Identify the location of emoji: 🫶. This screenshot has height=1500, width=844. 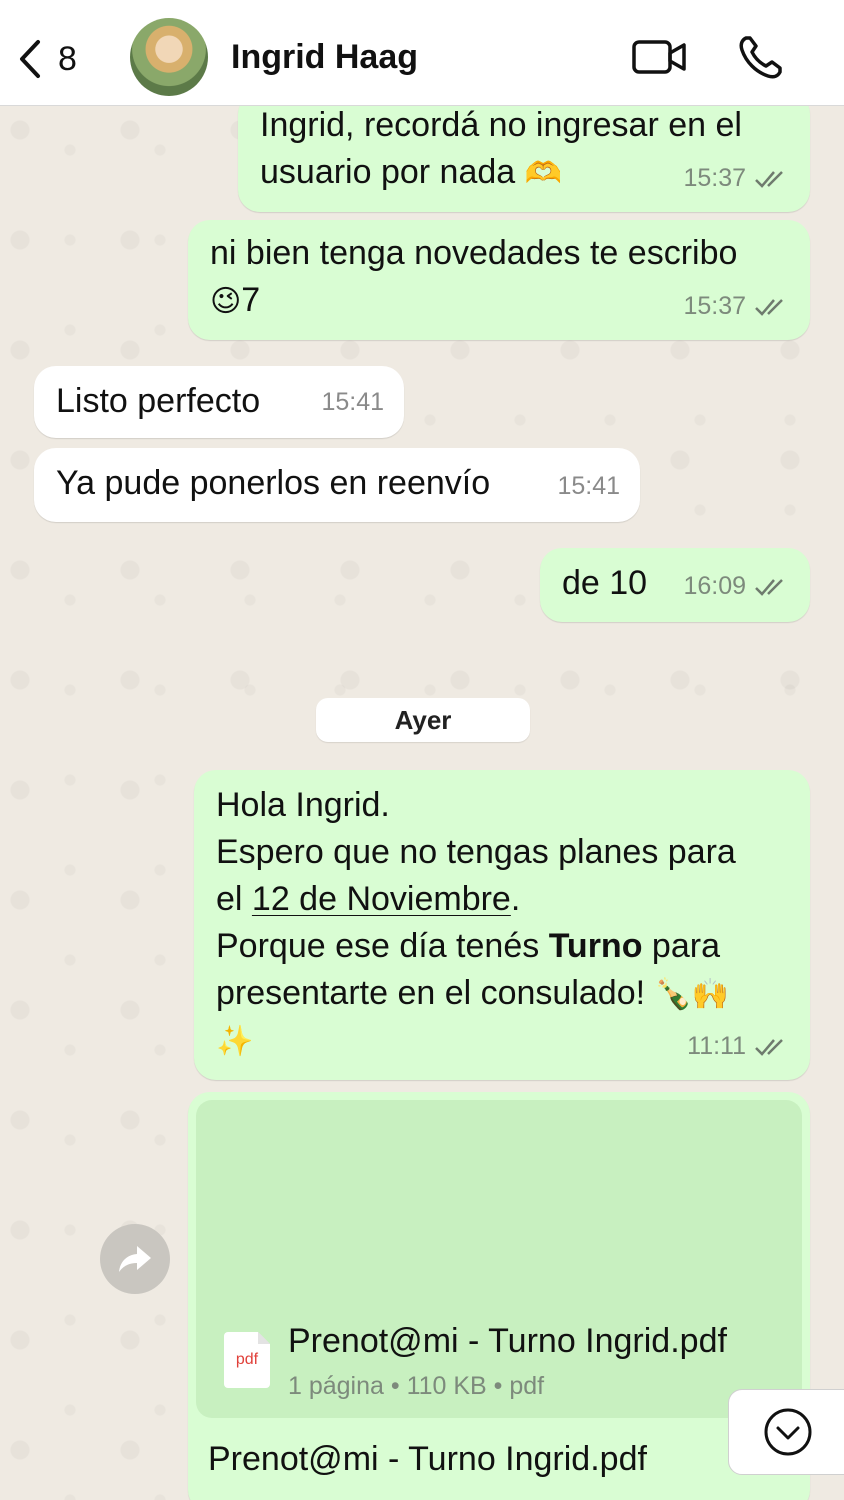
(543, 173).